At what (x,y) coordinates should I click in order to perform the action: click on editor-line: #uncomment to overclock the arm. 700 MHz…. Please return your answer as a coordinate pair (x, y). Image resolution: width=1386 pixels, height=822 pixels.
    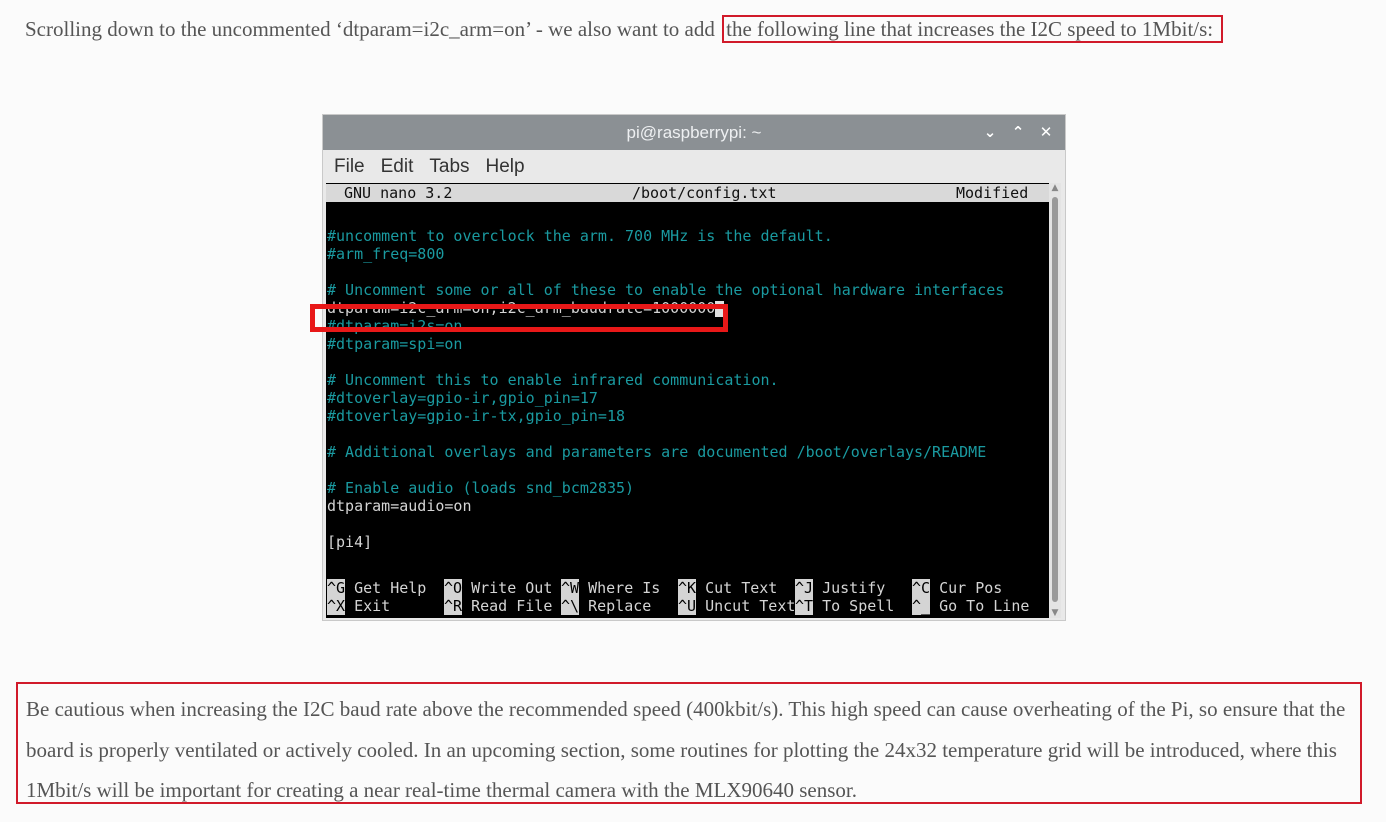
    Looking at the image, I should click on (580, 236).